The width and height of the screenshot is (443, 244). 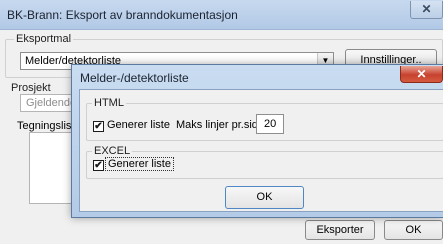 I want to click on main-window-title: BK-Brann: Eksport av branndokumentasjon, so click(x=122, y=15).